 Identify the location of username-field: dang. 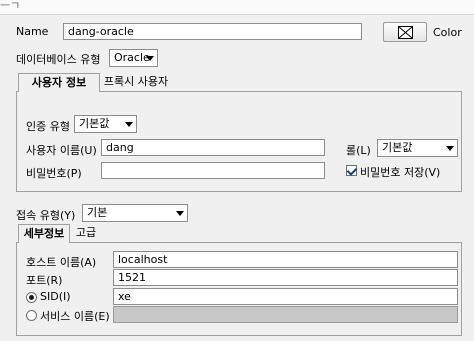
(213, 147).